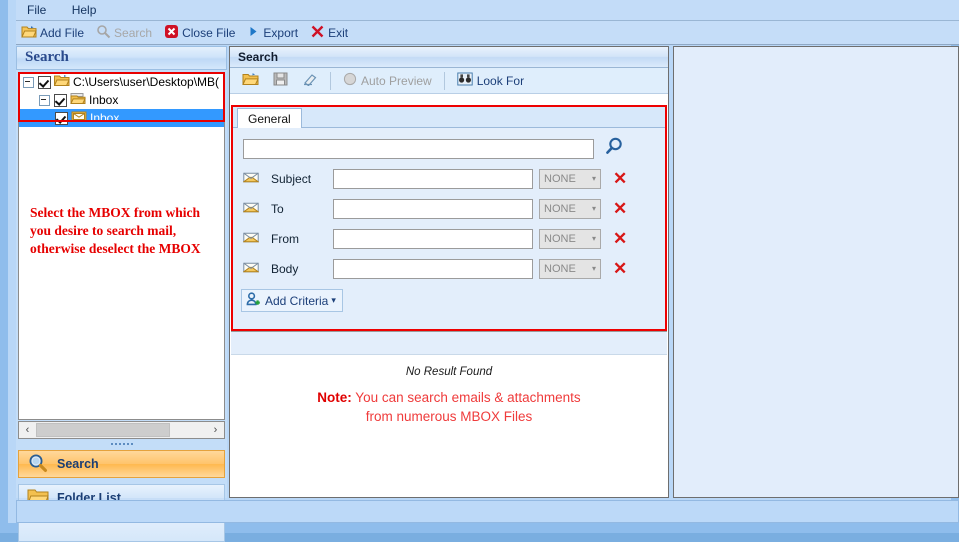  Describe the element at coordinates (121, 118) in the screenshot. I see `tree-node-inbox-selected: Inbox` at that location.